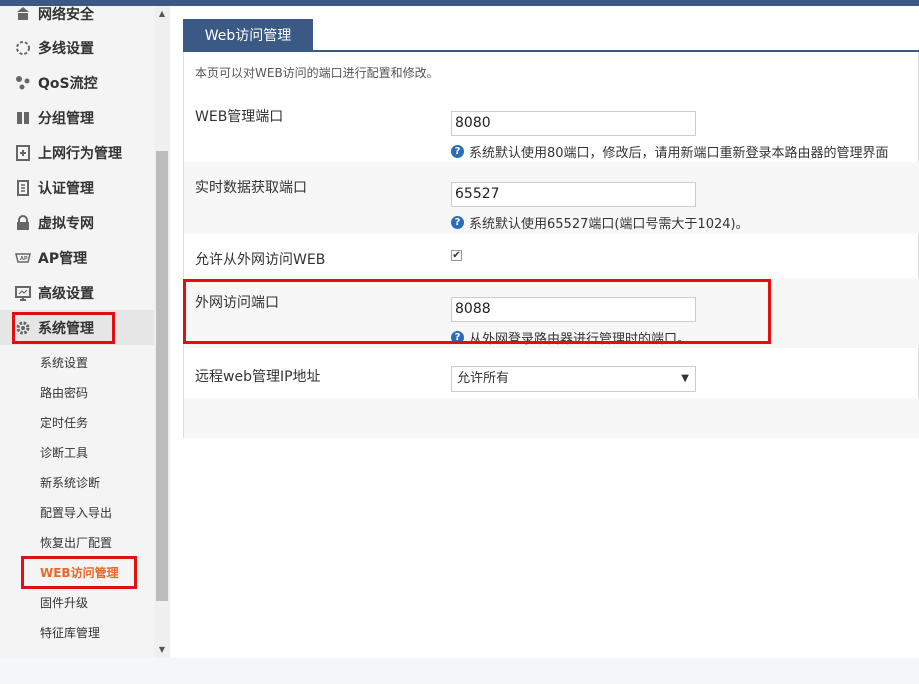 The width and height of the screenshot is (919, 684). What do you see at coordinates (64, 392) in the screenshot?
I see `sub-item-router-password: 路由密码` at bounding box center [64, 392].